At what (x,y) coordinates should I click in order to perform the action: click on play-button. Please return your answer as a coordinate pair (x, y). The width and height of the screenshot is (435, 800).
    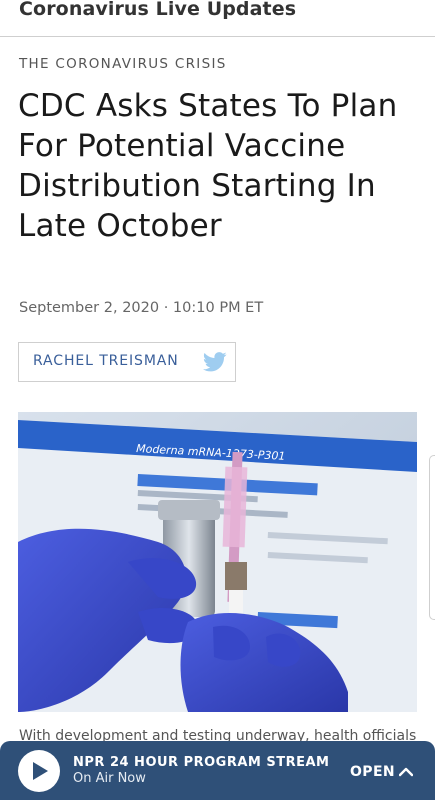
    Looking at the image, I should click on (39, 771).